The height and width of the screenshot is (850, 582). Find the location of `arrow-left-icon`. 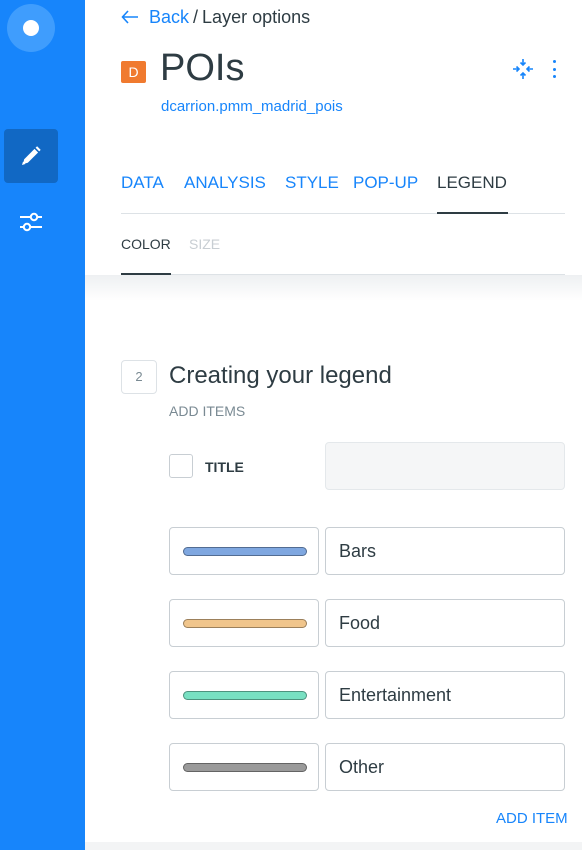

arrow-left-icon is located at coordinates (130, 17).